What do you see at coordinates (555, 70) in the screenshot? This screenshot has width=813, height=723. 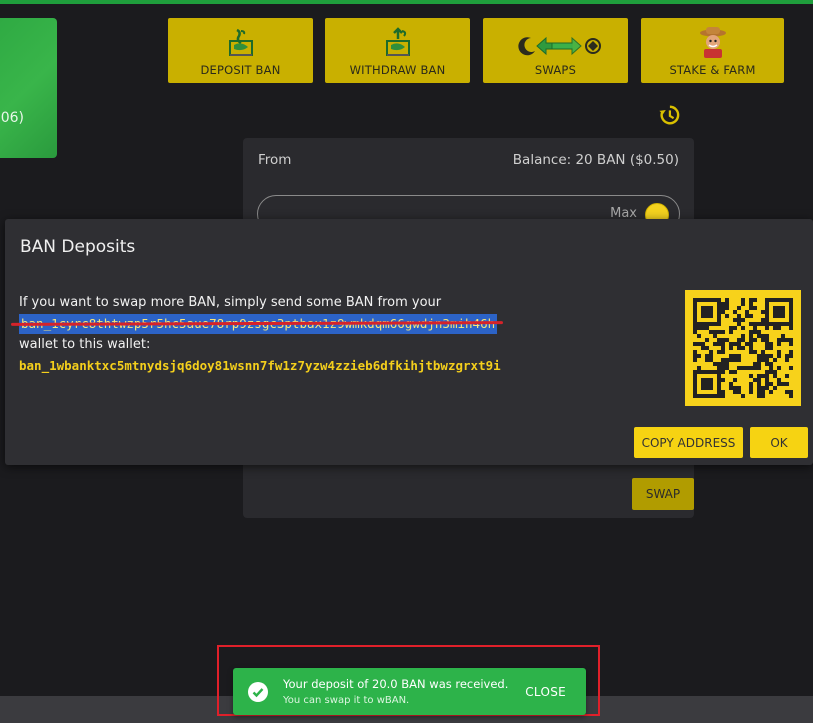 I see `swaps-label: SWAPS` at bounding box center [555, 70].